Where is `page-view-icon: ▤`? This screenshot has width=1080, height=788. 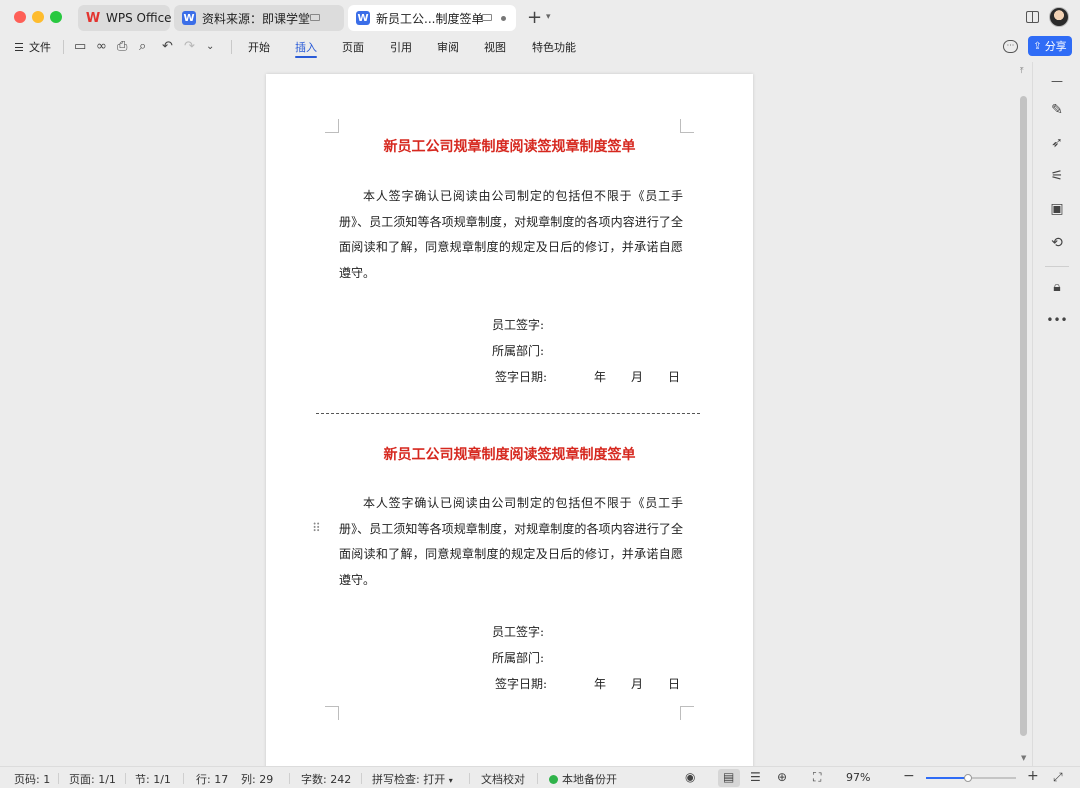 page-view-icon: ▤ is located at coordinates (728, 777).